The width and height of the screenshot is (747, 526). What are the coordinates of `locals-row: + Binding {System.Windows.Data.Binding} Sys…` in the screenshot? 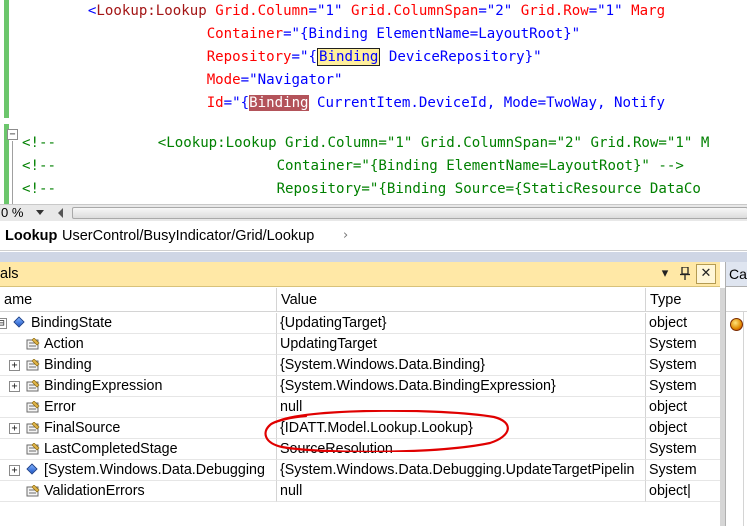 It's located at (360, 365).